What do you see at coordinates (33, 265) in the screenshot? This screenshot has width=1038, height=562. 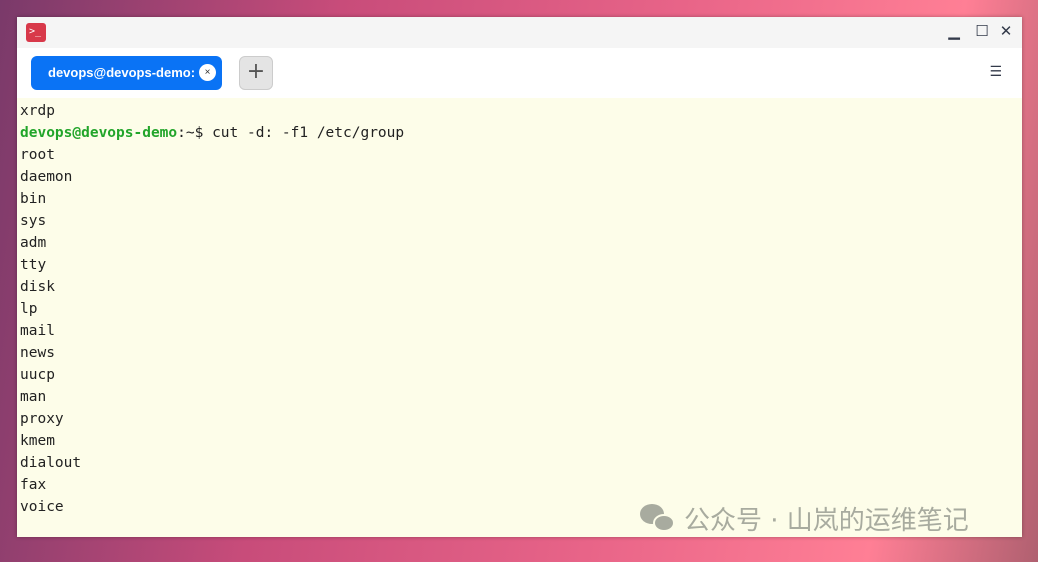 I see `output-line: tty` at bounding box center [33, 265].